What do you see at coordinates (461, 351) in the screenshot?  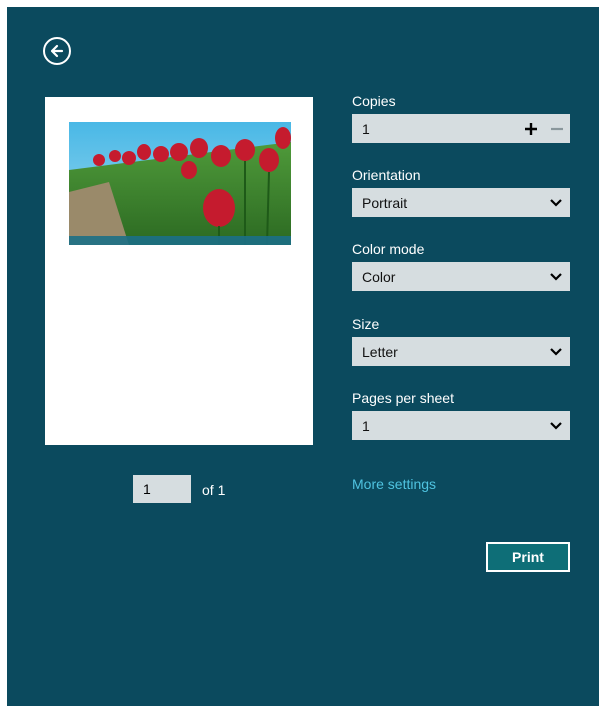 I see `size-dropdown: Letter` at bounding box center [461, 351].